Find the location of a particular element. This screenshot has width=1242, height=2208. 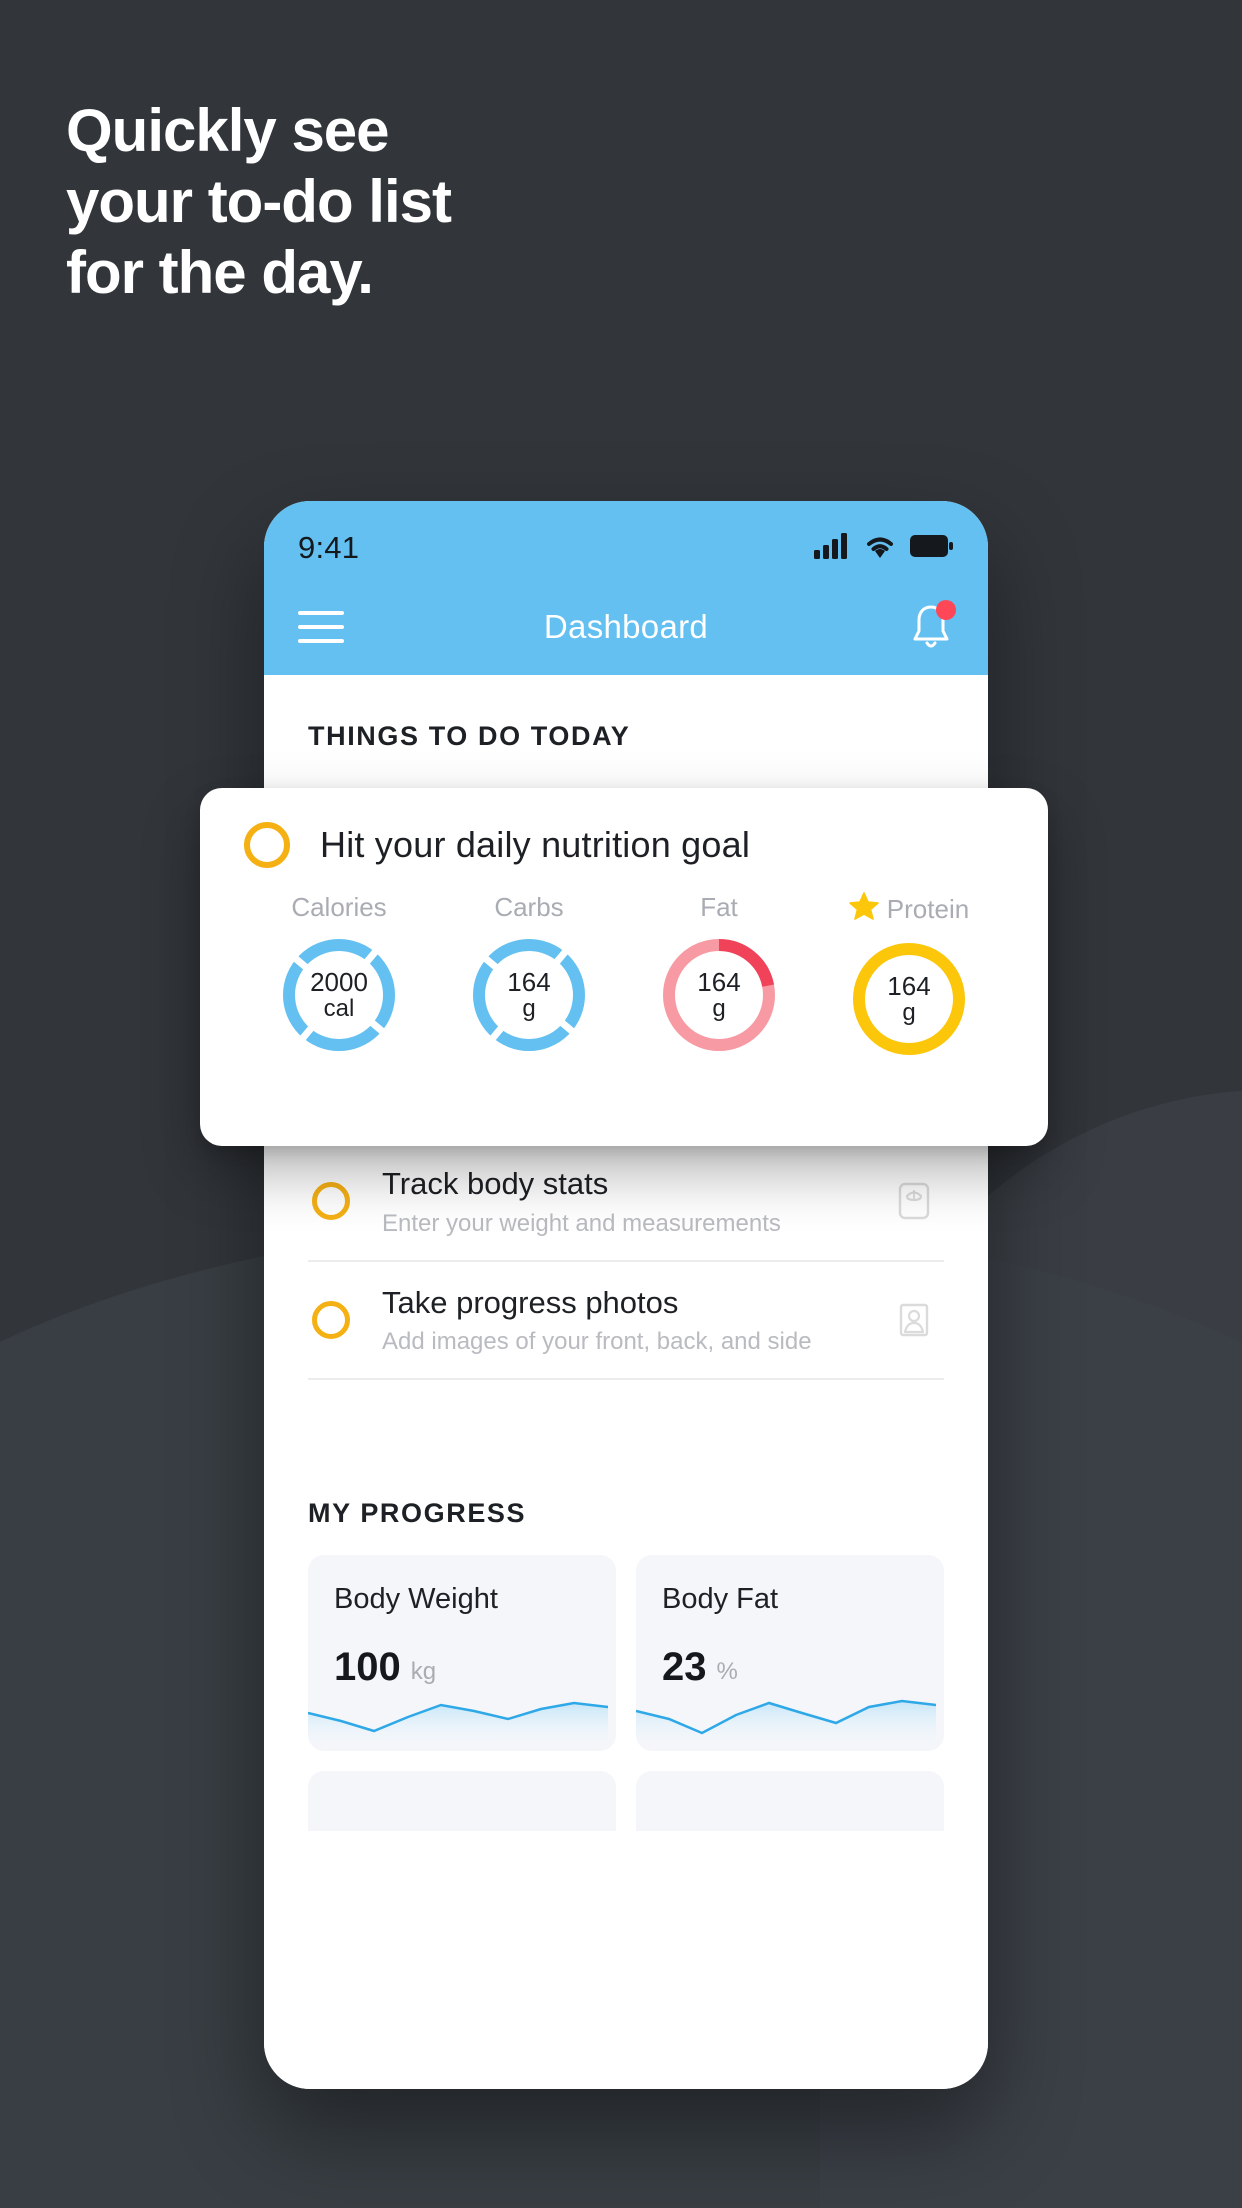

macro-label: Protein is located at coordinates (928, 909).